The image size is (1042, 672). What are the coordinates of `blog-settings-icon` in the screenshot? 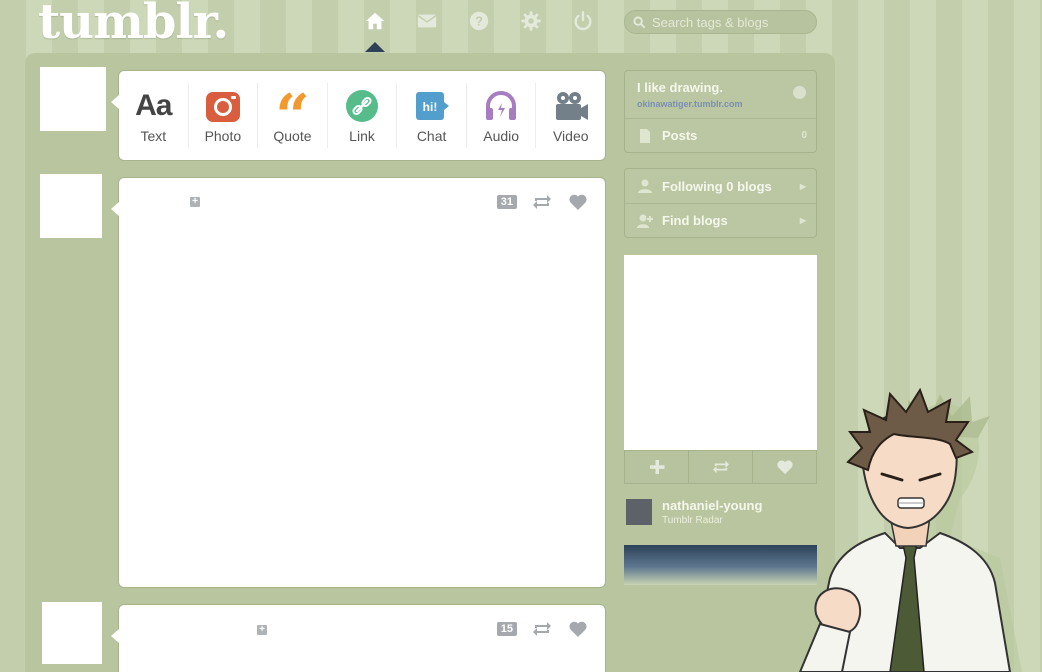 It's located at (799, 92).